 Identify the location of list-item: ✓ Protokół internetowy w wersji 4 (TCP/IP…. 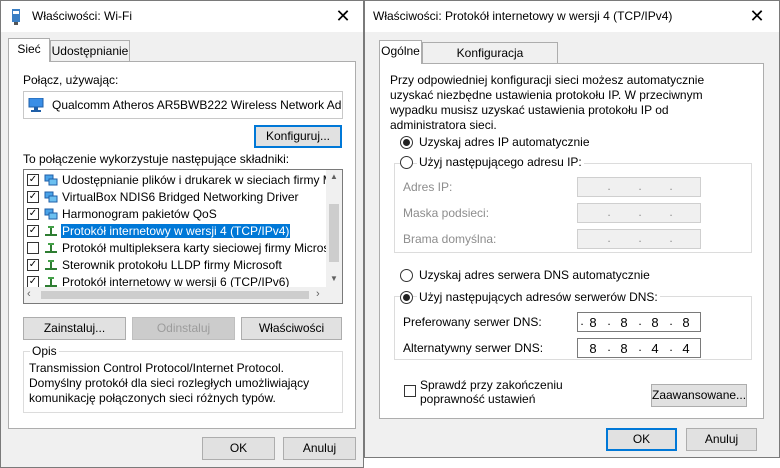
(175, 231).